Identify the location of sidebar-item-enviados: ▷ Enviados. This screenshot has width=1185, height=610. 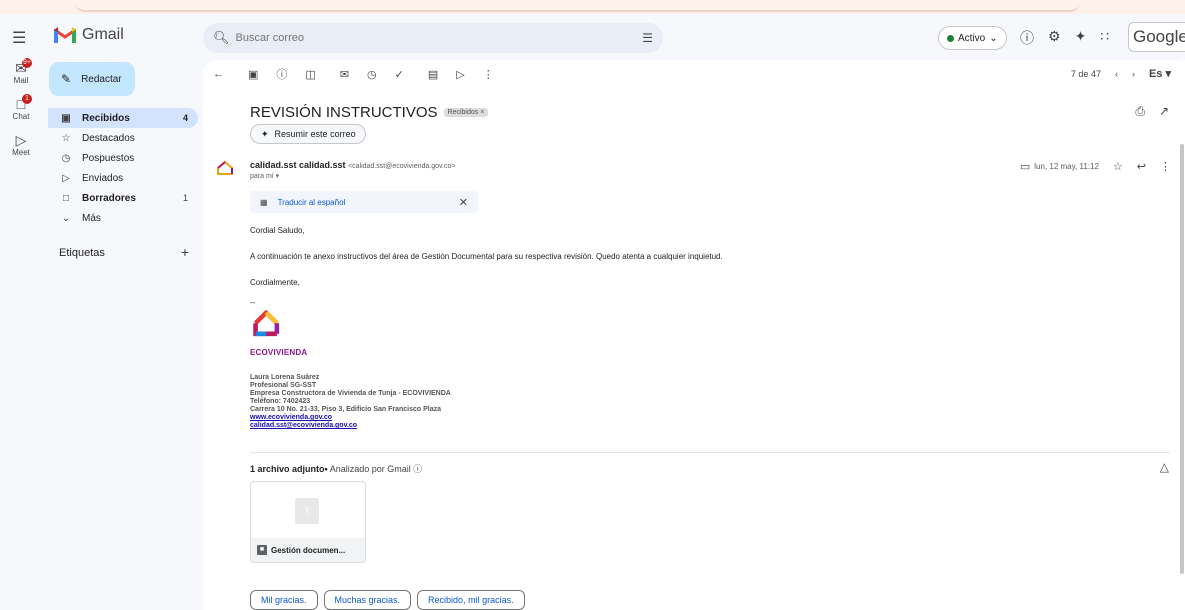
(123, 178).